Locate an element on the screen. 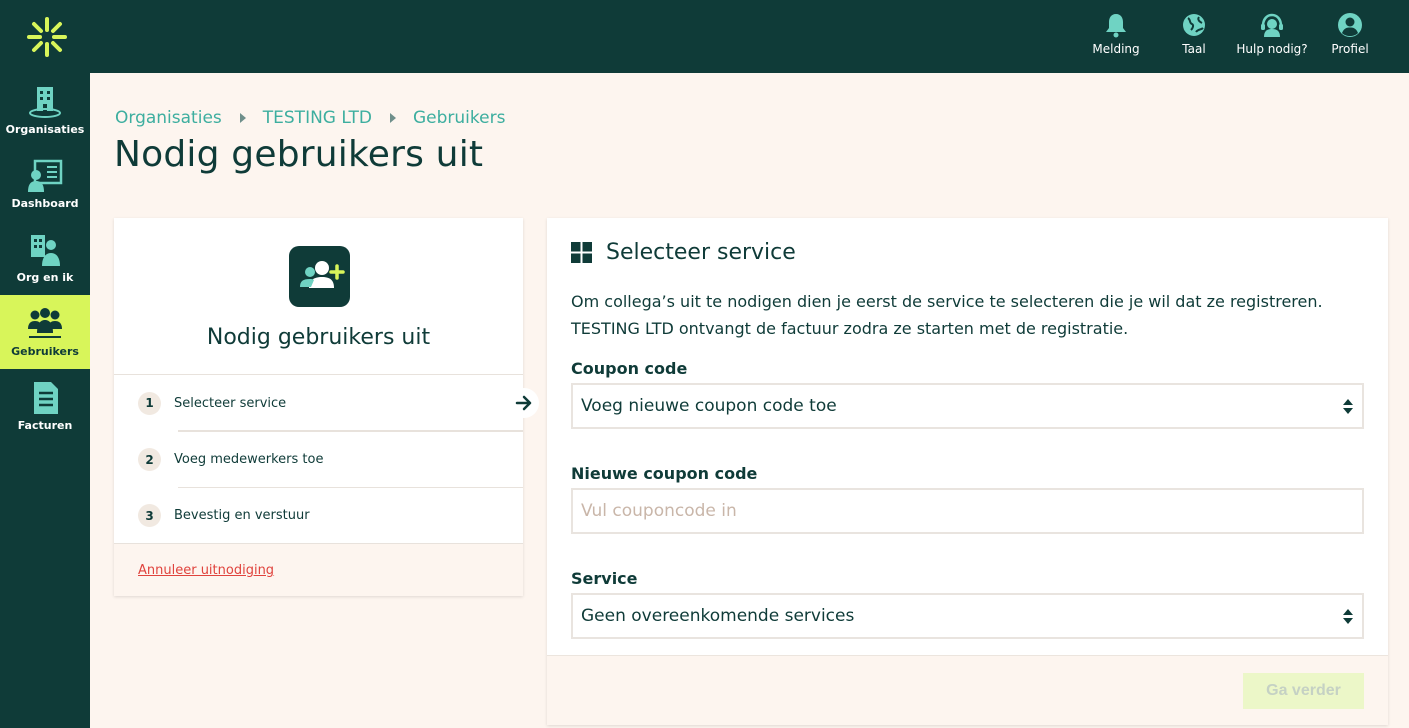 This screenshot has height=728, width=1409. breadcrumb-organisaties: Organisaties is located at coordinates (168, 118).